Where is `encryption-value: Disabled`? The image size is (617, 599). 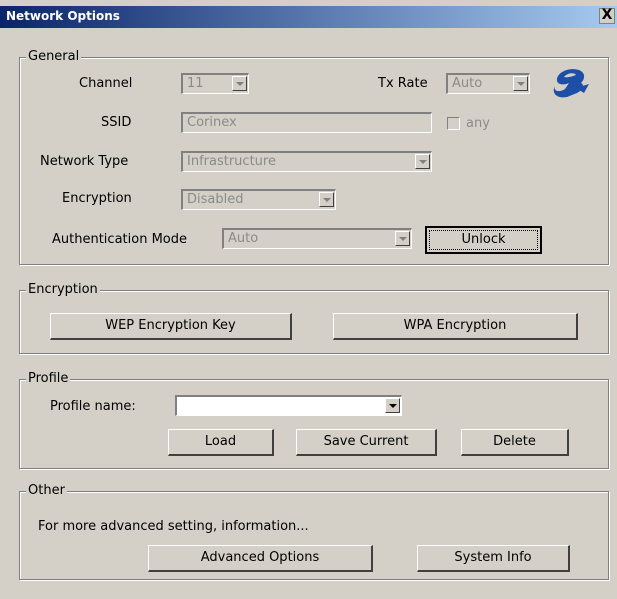
encryption-value: Disabled is located at coordinates (215, 199).